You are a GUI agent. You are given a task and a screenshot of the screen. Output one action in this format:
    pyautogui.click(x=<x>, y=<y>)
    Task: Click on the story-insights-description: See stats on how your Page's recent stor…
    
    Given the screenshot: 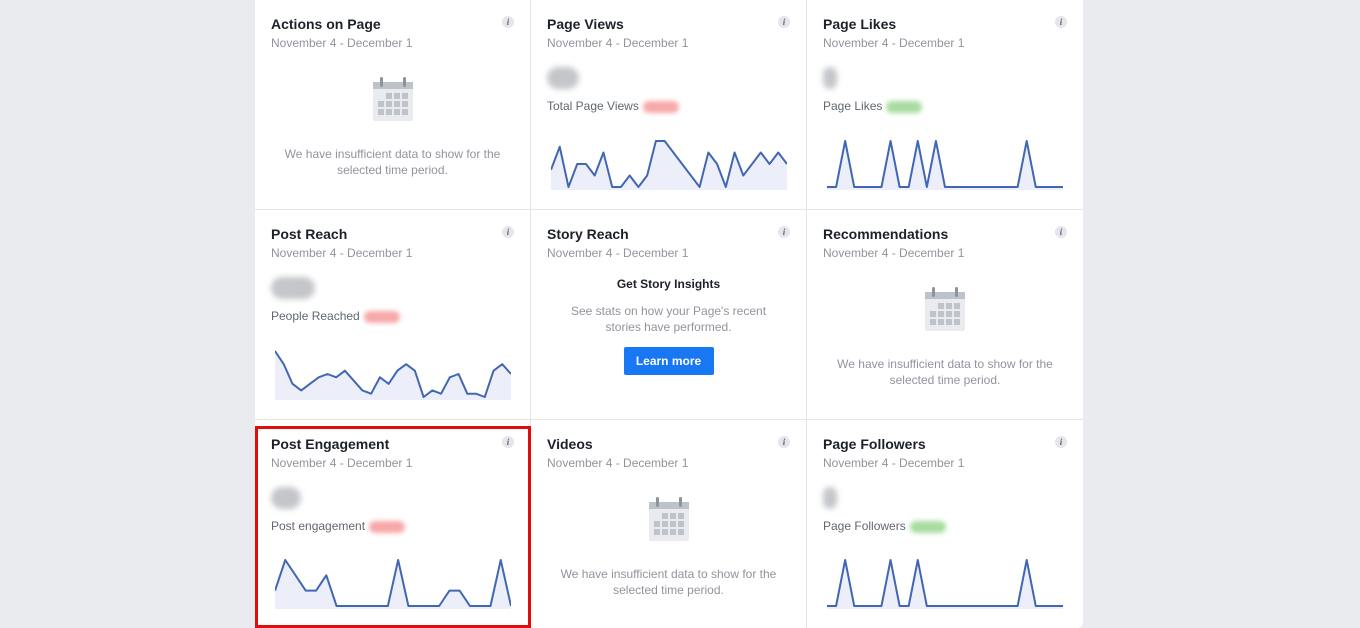 What is the action you would take?
    pyautogui.click(x=668, y=319)
    